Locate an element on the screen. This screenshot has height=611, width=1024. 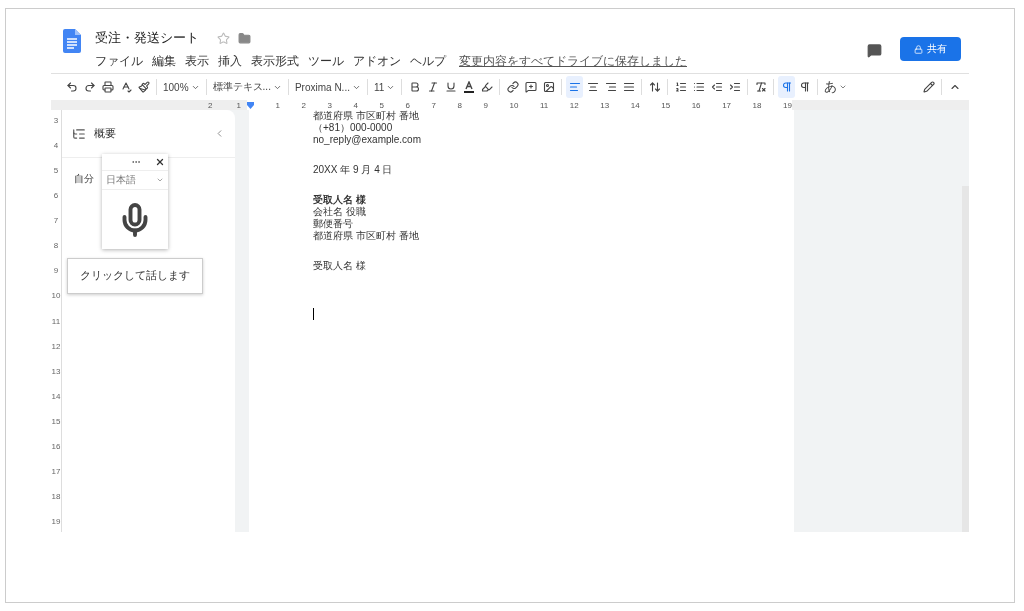
bold-icon is located at coordinates (414, 87).